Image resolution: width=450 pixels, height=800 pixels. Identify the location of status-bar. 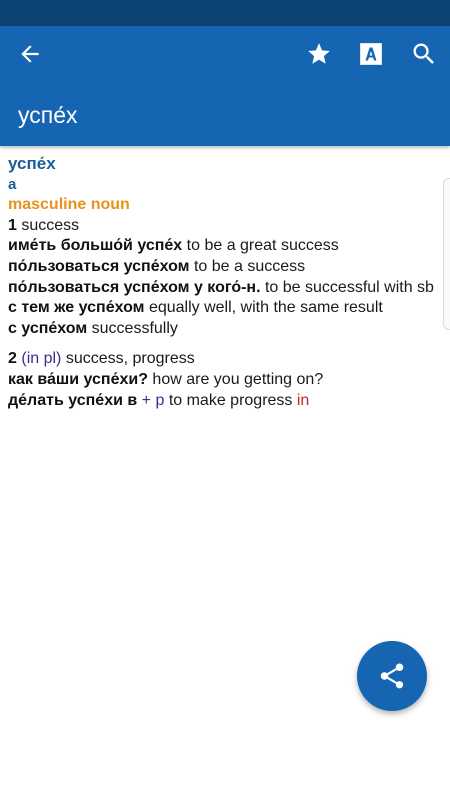
(225, 13).